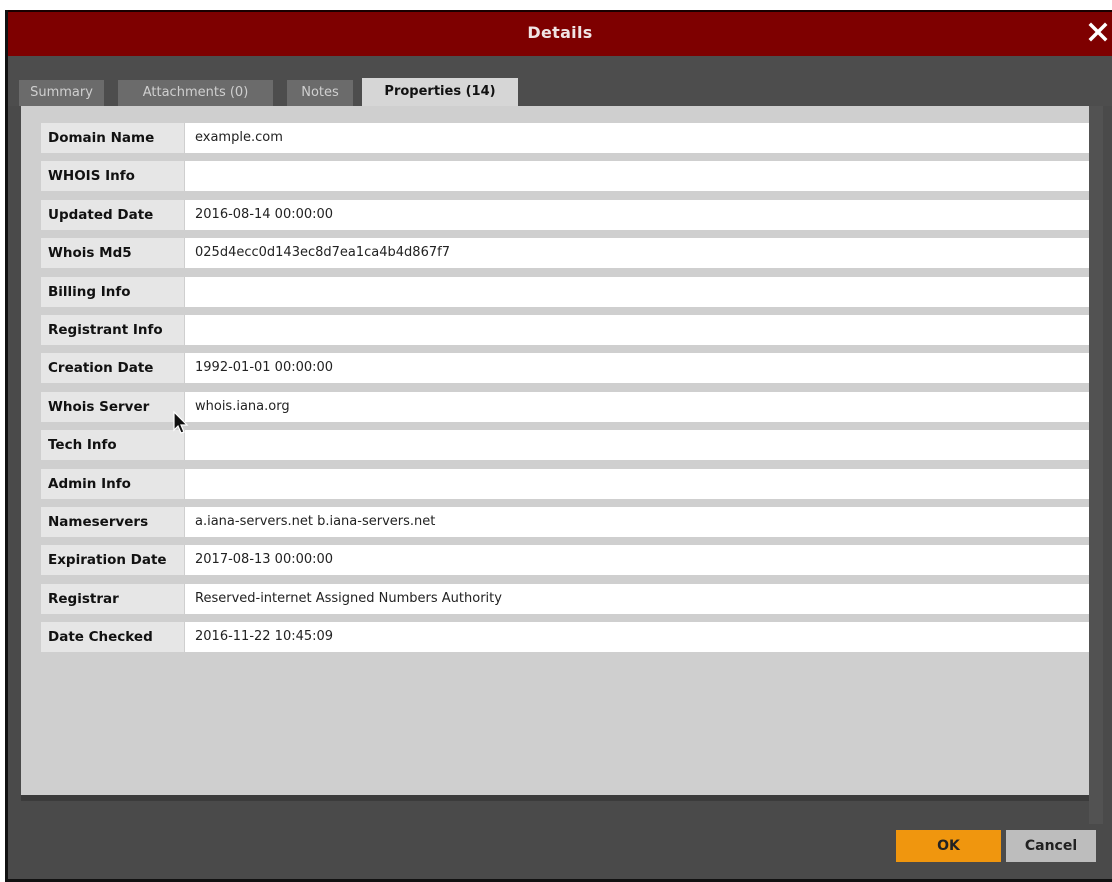  I want to click on property-label: Nameservers, so click(112, 521).